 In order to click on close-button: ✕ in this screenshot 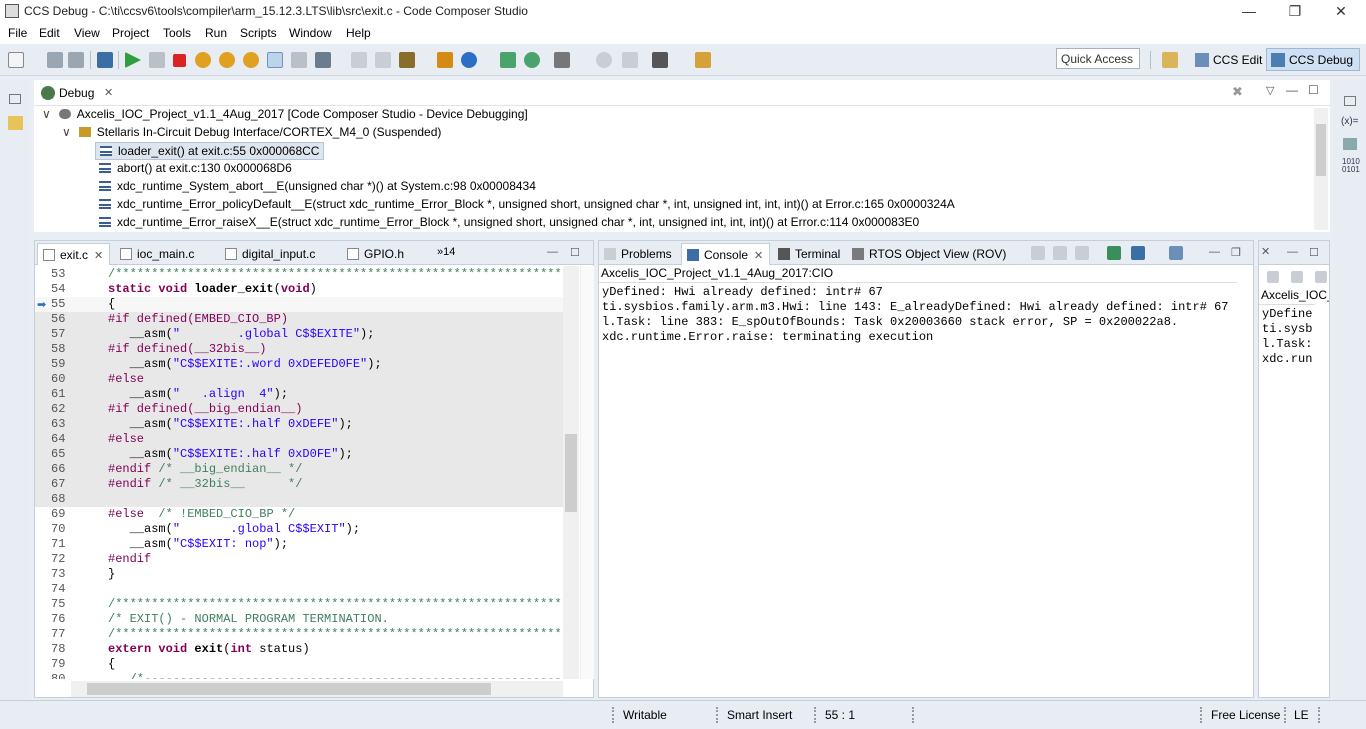, I will do `click(1341, 11)`.